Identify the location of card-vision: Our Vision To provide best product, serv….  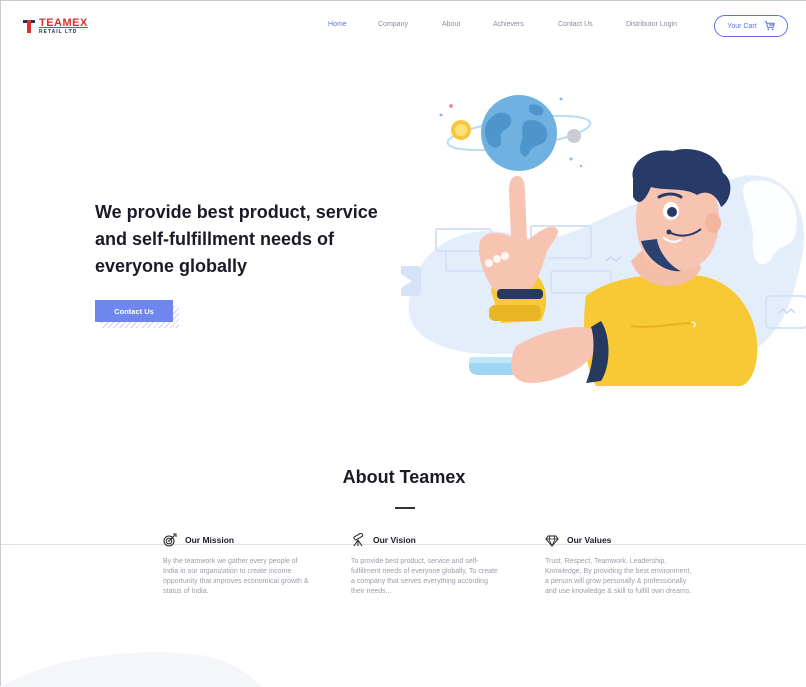
(426, 565).